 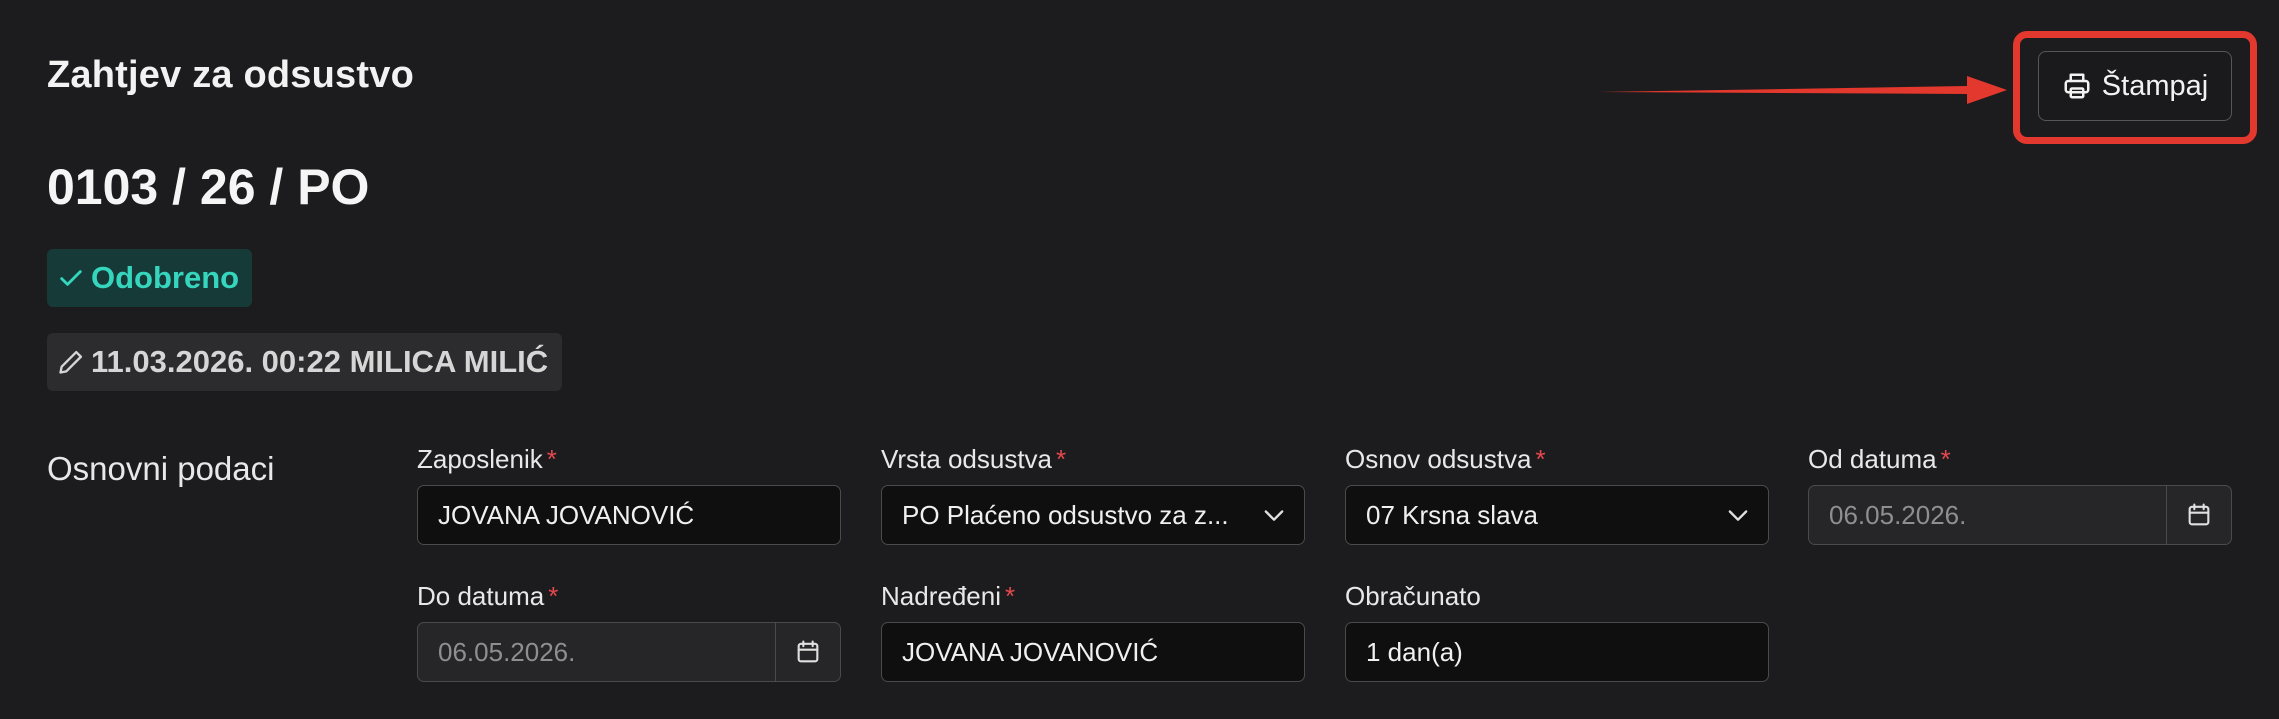 What do you see at coordinates (1557, 515) in the screenshot?
I see `leave-reason-select: 07 Krsna slava` at bounding box center [1557, 515].